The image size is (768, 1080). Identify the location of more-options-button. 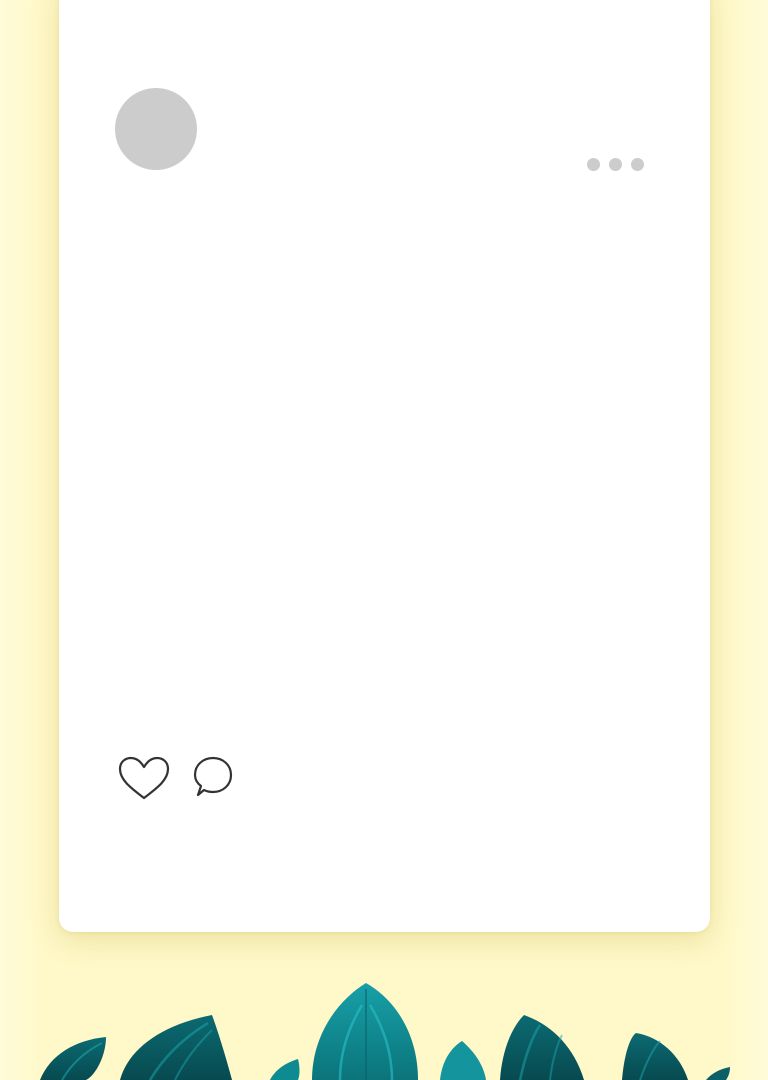
(622, 164).